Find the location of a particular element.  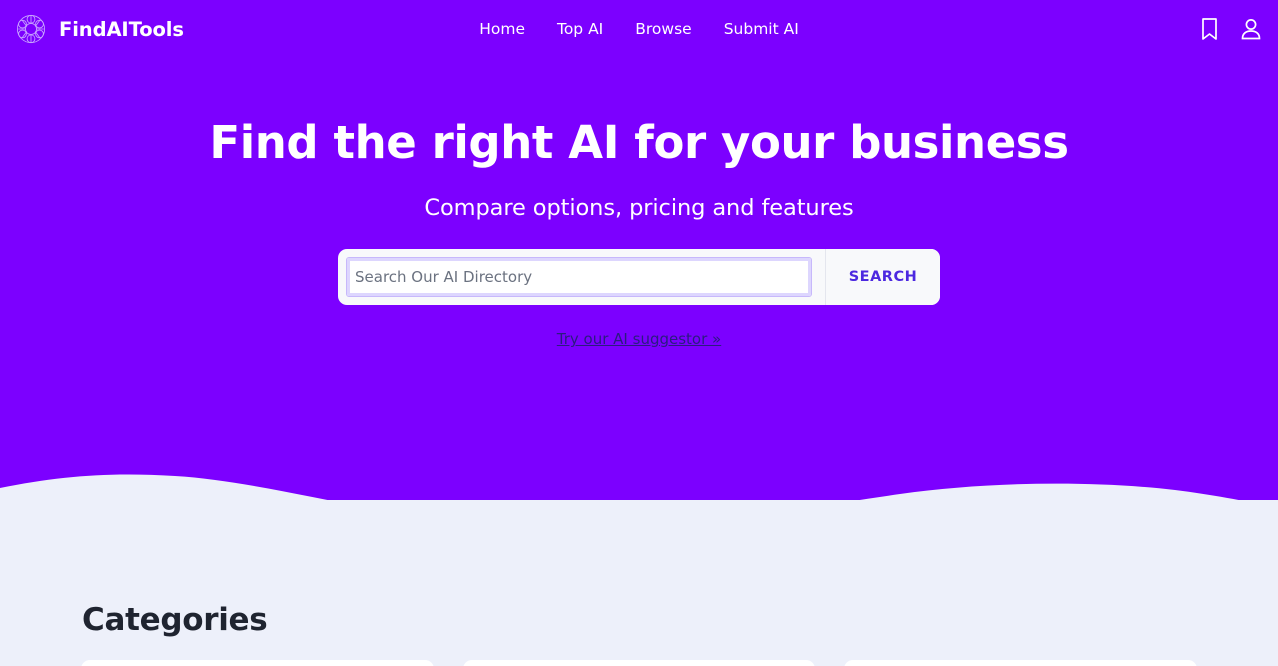

header-icon-group is located at coordinates (1230, 29).